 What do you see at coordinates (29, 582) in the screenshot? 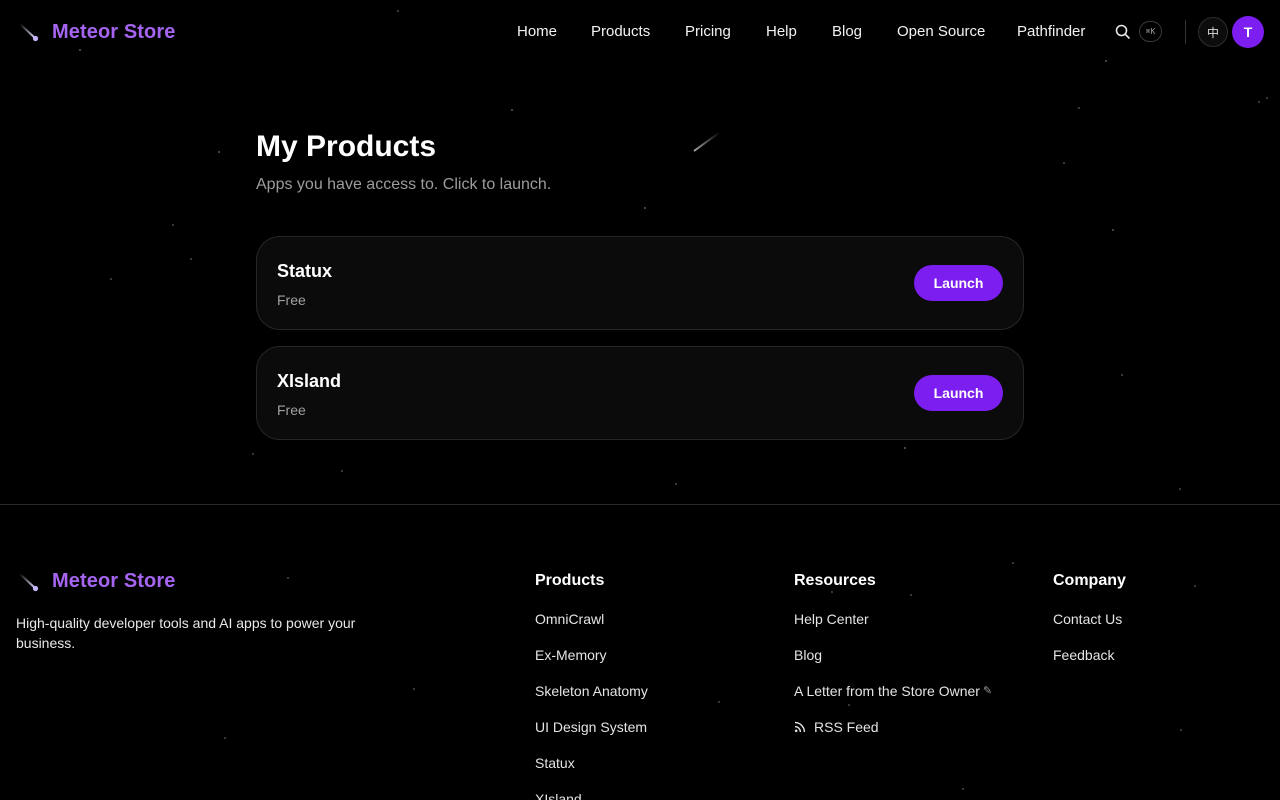
I see `meteor-icon` at bounding box center [29, 582].